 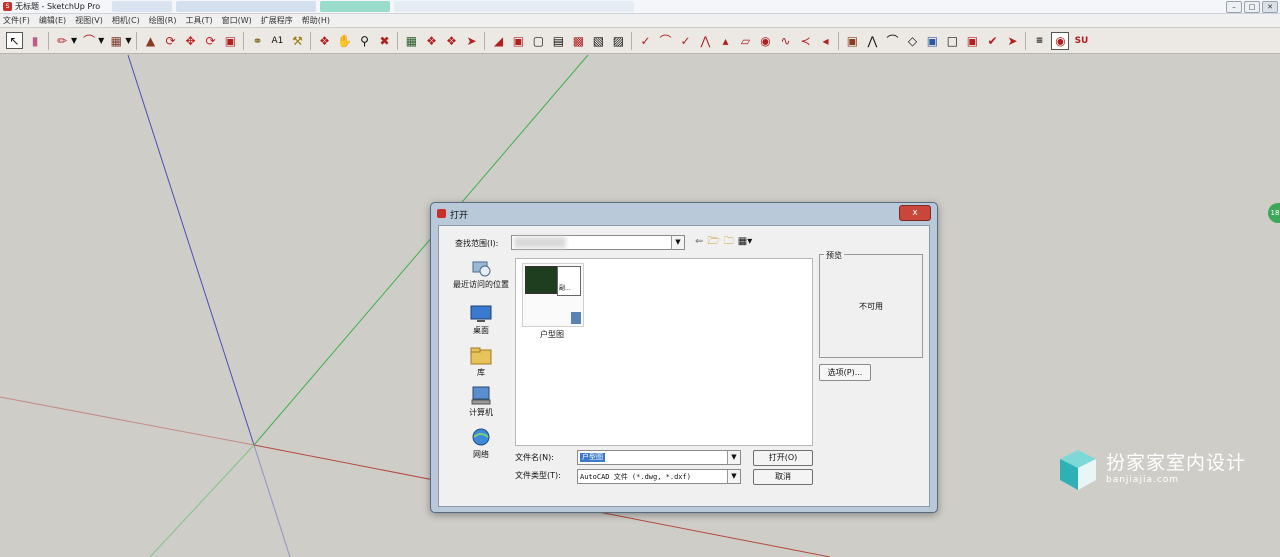 I want to click on rectangle-icon: ▦, so click(x=116, y=41).